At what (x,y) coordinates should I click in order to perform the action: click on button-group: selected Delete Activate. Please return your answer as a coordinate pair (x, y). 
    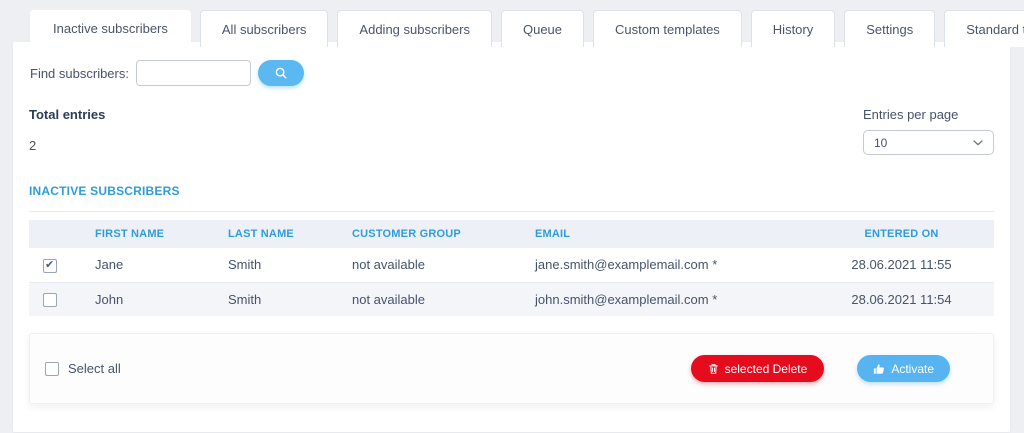
    Looking at the image, I should click on (820, 369).